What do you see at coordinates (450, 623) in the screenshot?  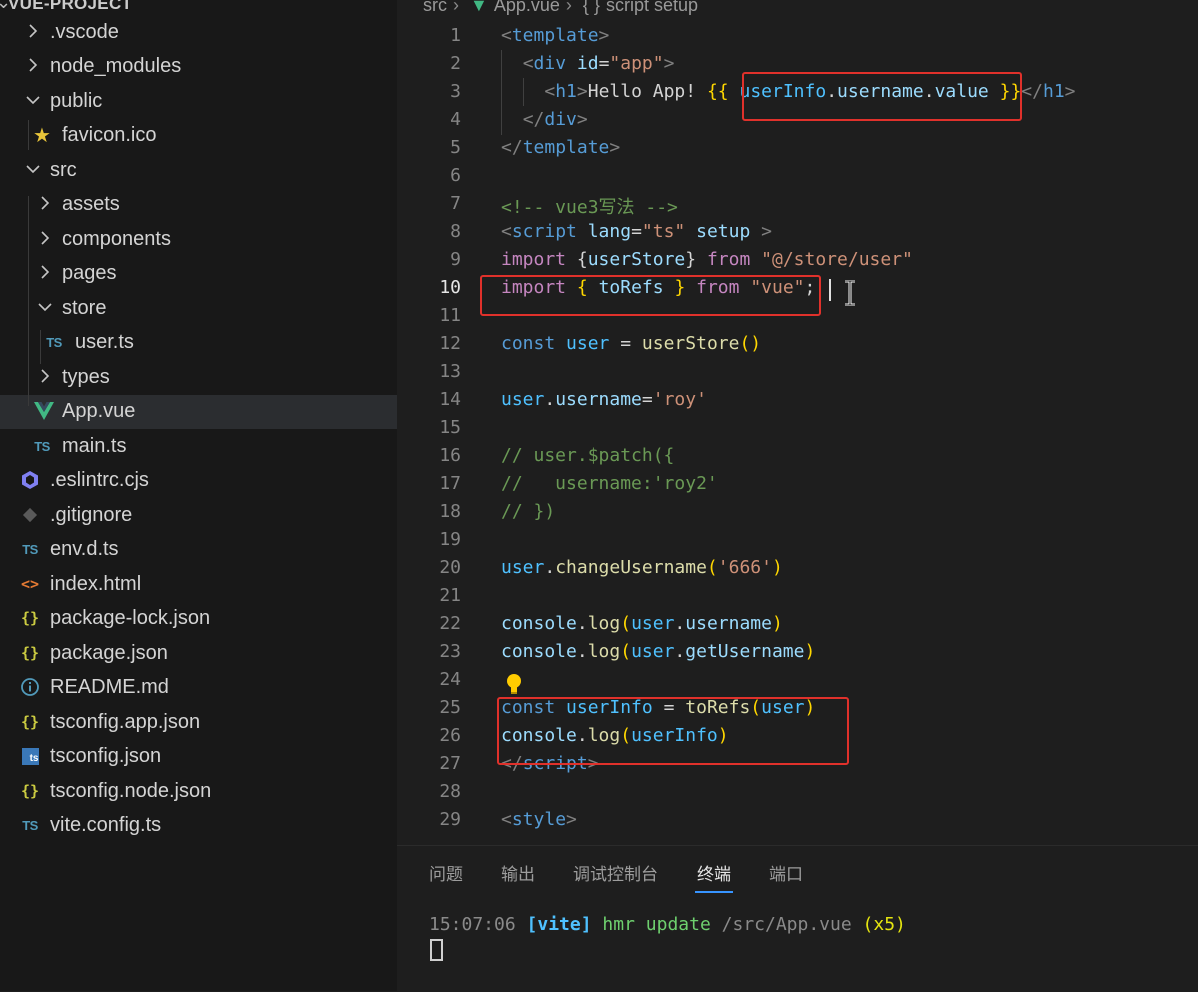 I see `line-number: 22` at bounding box center [450, 623].